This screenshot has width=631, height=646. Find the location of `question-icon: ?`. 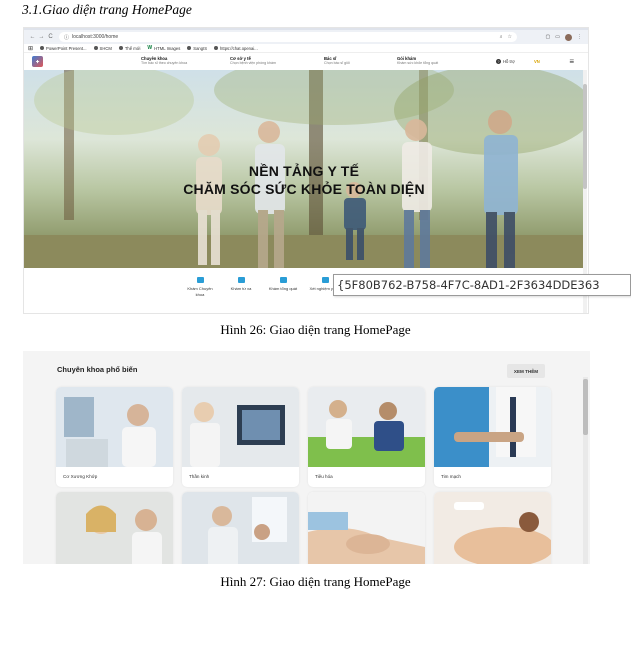

question-icon: ? is located at coordinates (498, 61).